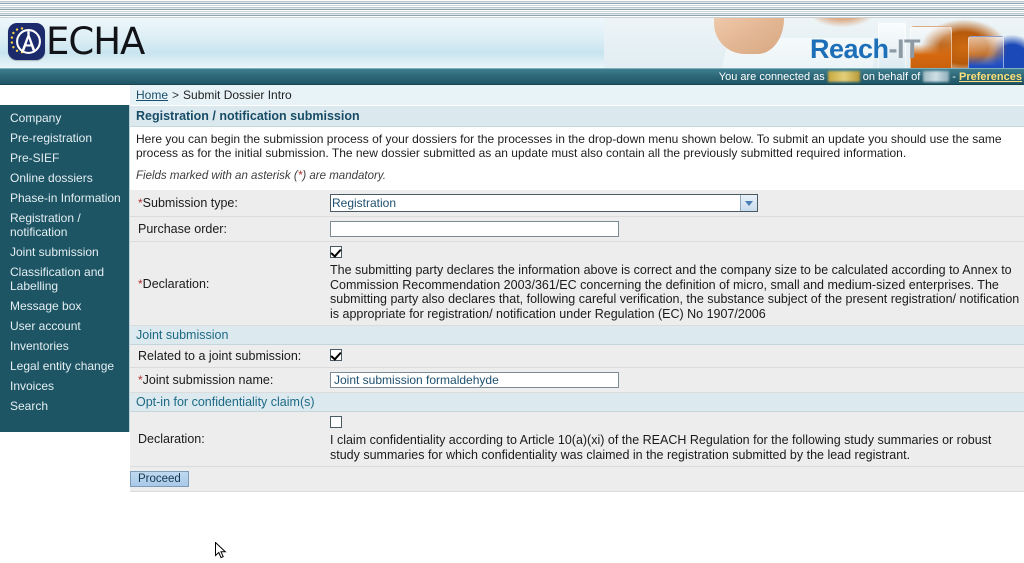 The width and height of the screenshot is (1024, 563). I want to click on sidebar-item-joint-submission: Joint submission, so click(64, 252).